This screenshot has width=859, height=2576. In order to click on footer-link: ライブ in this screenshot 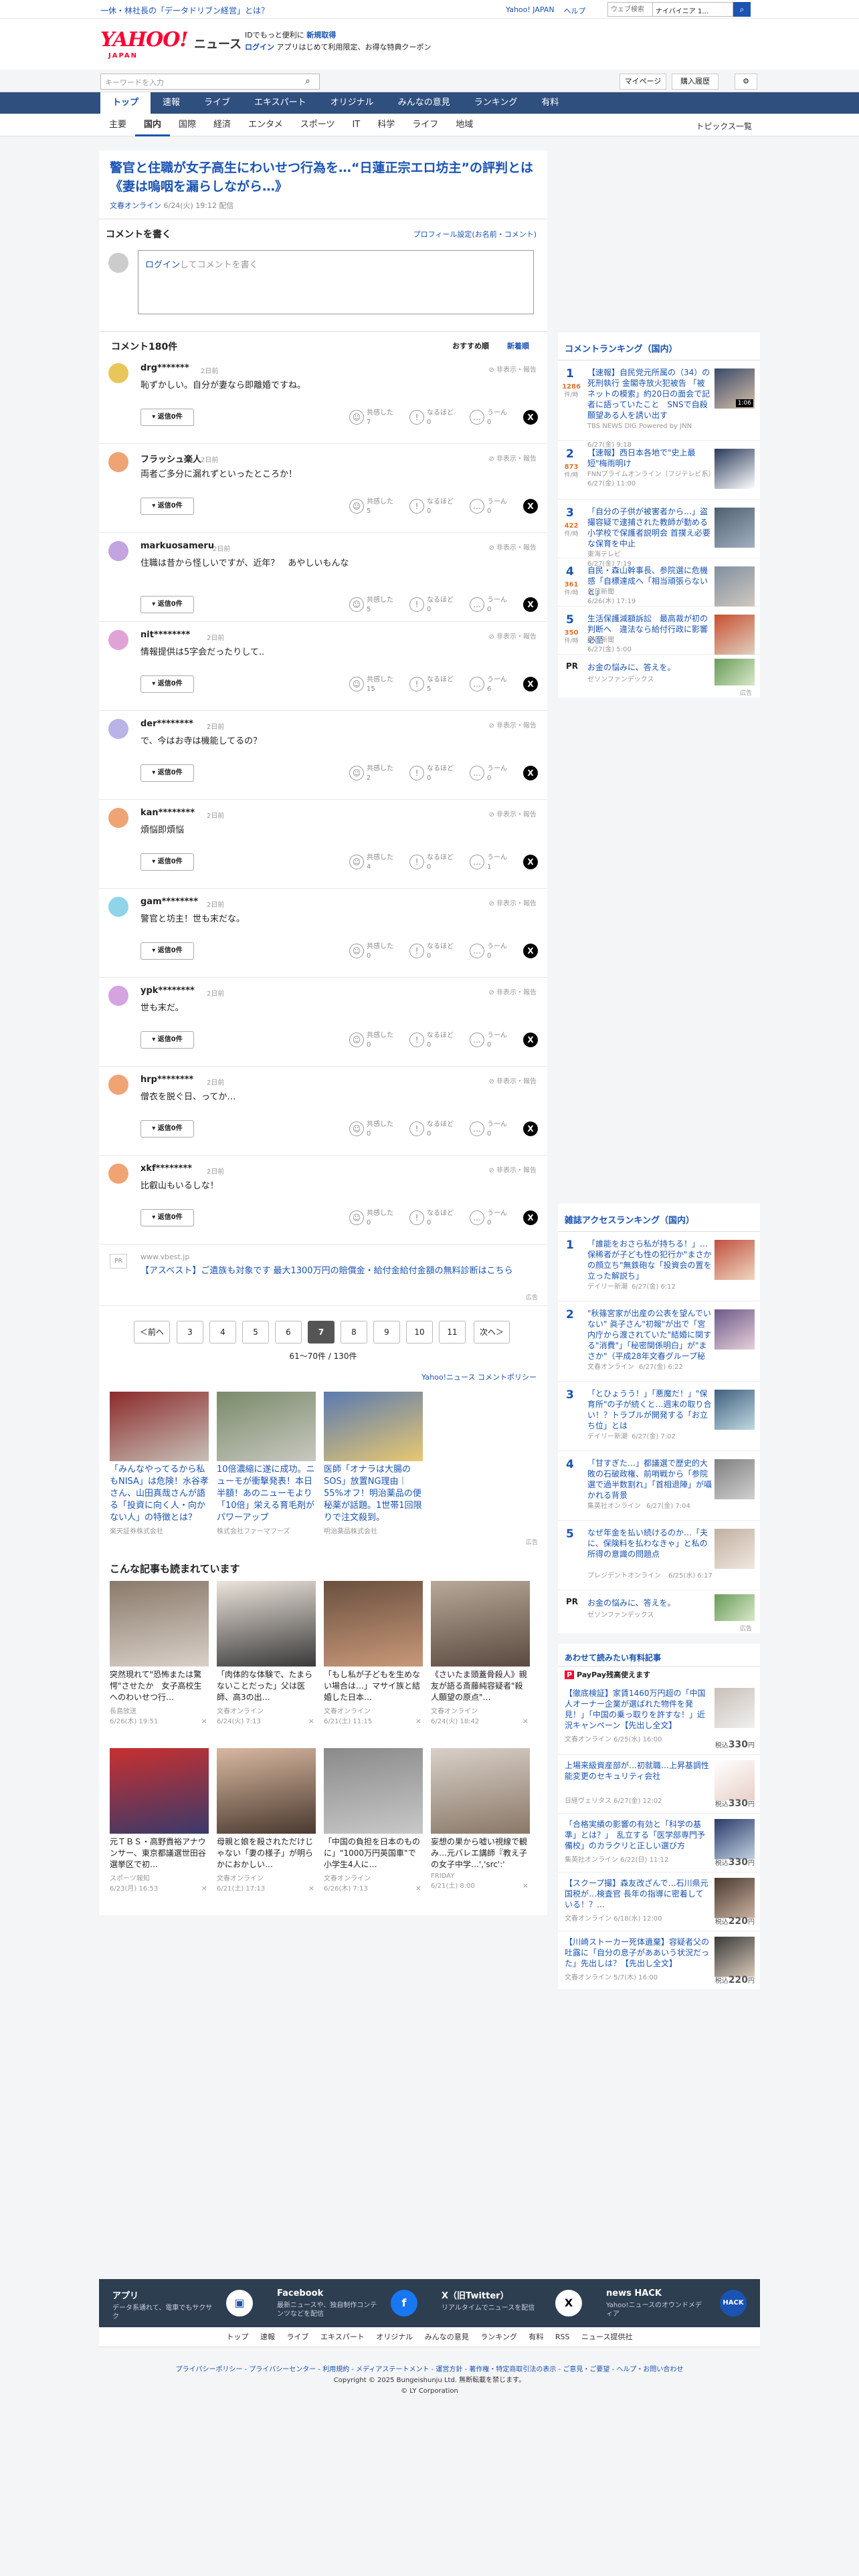, I will do `click(298, 2337)`.